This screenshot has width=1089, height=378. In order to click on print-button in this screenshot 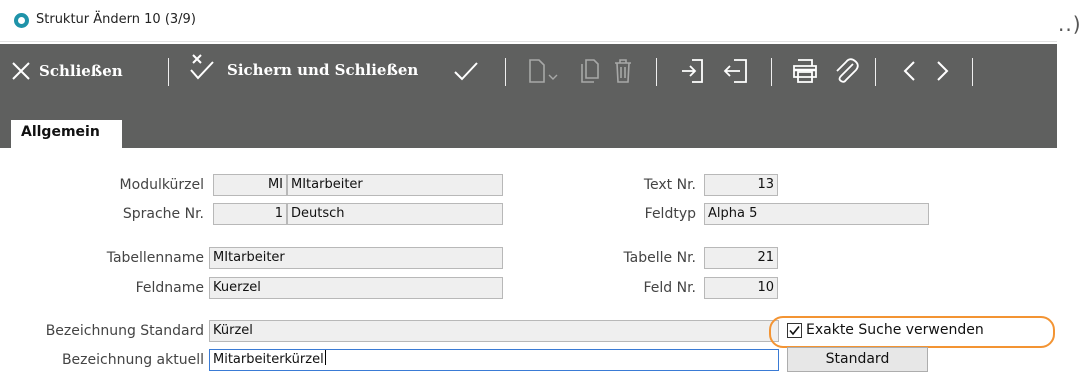, I will do `click(805, 71)`.